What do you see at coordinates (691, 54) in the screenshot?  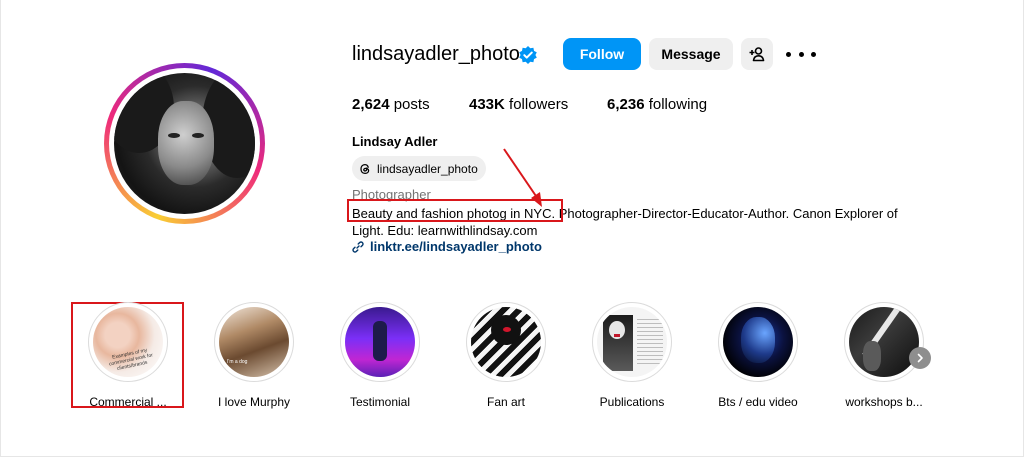 I see `message-button: Message` at bounding box center [691, 54].